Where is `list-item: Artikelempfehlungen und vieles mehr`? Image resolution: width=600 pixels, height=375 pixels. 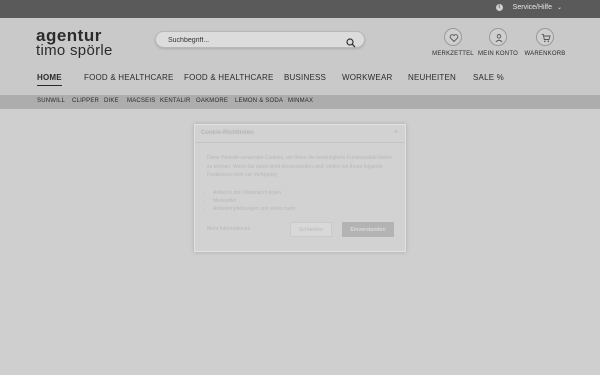
list-item: Artikelempfehlungen und vieles mehr is located at coordinates (254, 209).